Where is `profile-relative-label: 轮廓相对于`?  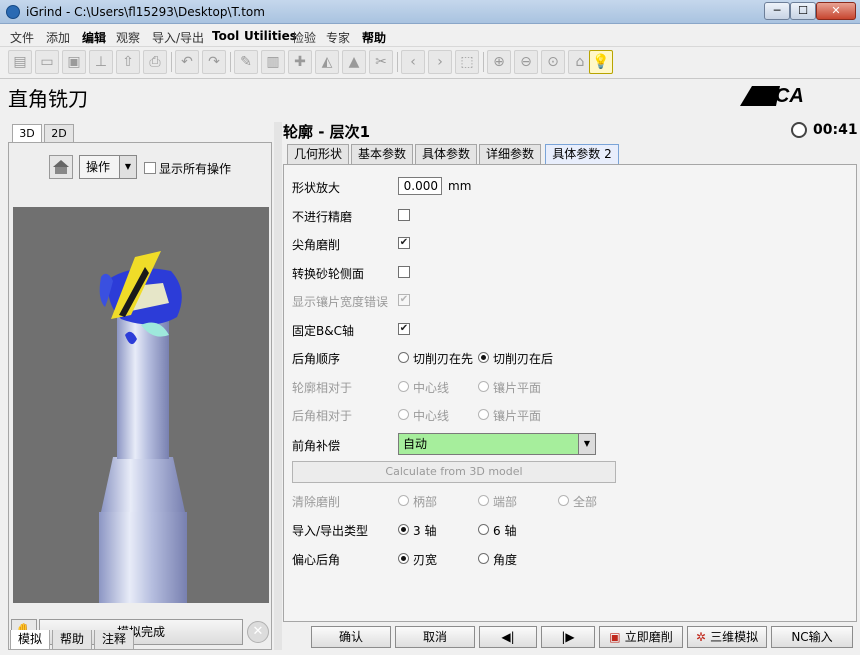 profile-relative-label: 轮廓相对于 is located at coordinates (322, 388).